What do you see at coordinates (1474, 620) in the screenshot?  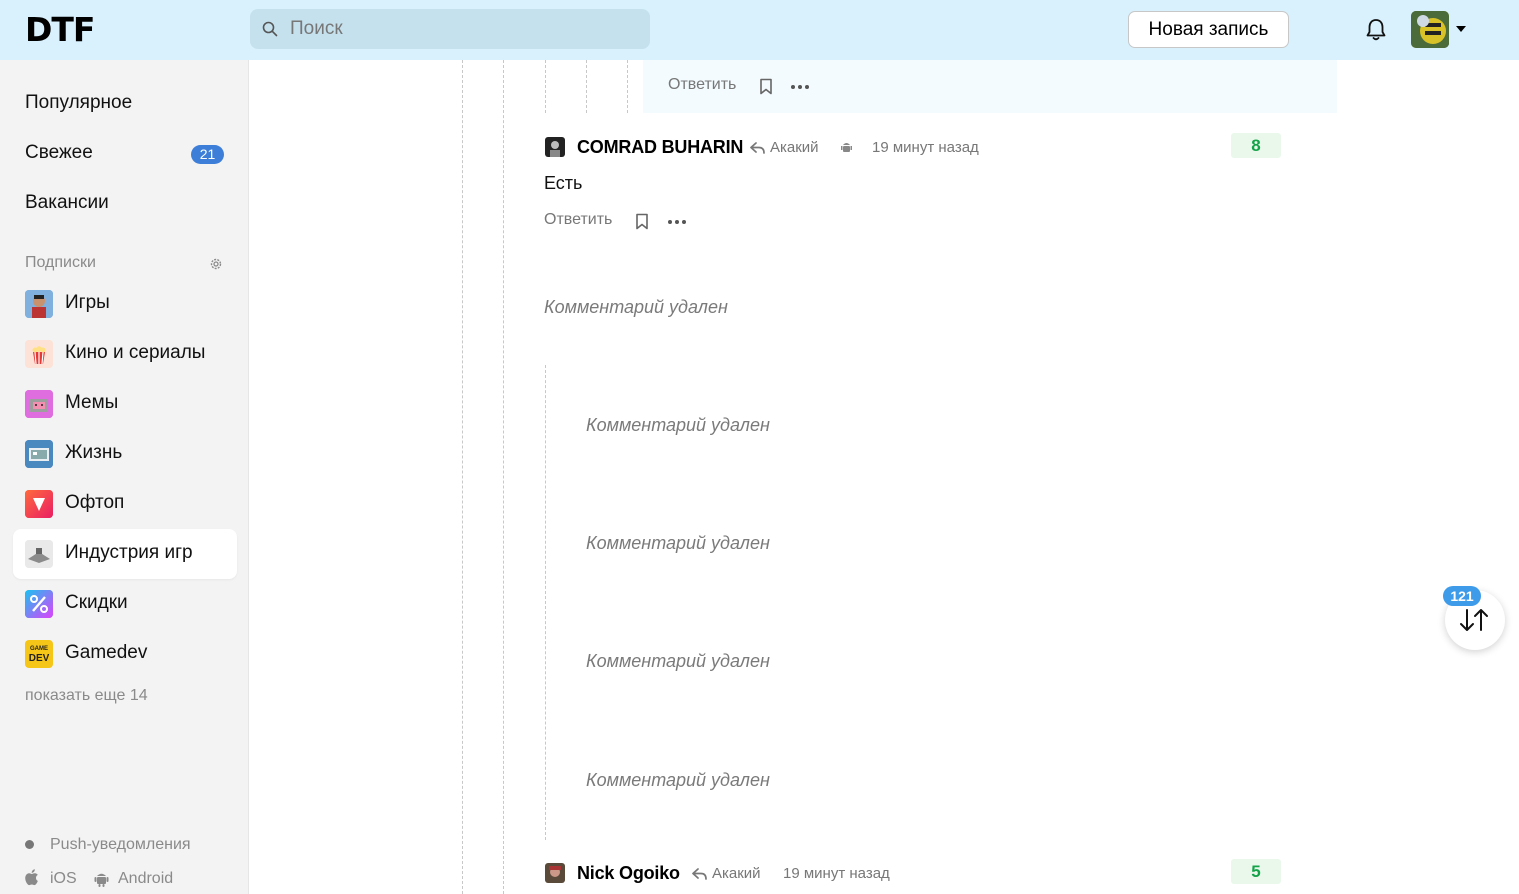 I see `sort-arrows-icon` at bounding box center [1474, 620].